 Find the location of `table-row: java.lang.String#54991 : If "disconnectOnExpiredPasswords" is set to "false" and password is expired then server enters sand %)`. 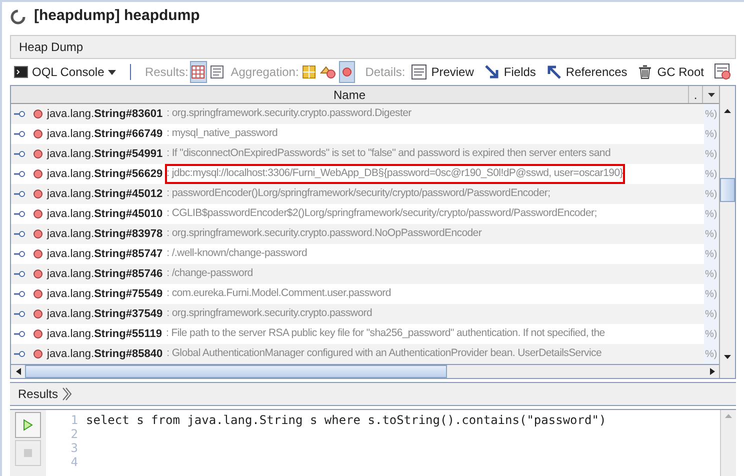

table-row: java.lang.String#54991 : If "disconnectOnExpiredPasswords" is set to "false" and password is expired then server enters sand %) is located at coordinates (365, 154).